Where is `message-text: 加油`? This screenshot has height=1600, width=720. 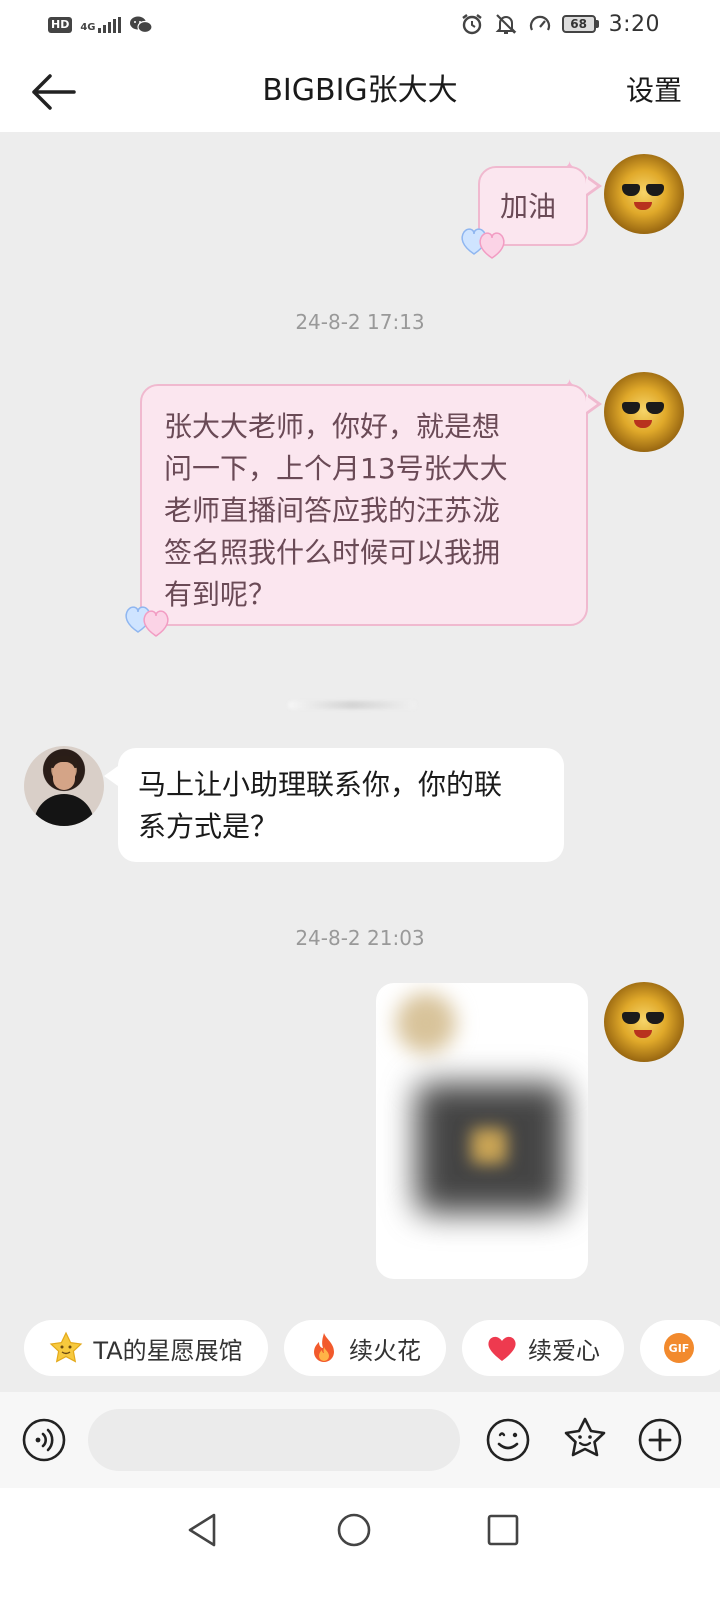
message-text: 加油 is located at coordinates (528, 206).